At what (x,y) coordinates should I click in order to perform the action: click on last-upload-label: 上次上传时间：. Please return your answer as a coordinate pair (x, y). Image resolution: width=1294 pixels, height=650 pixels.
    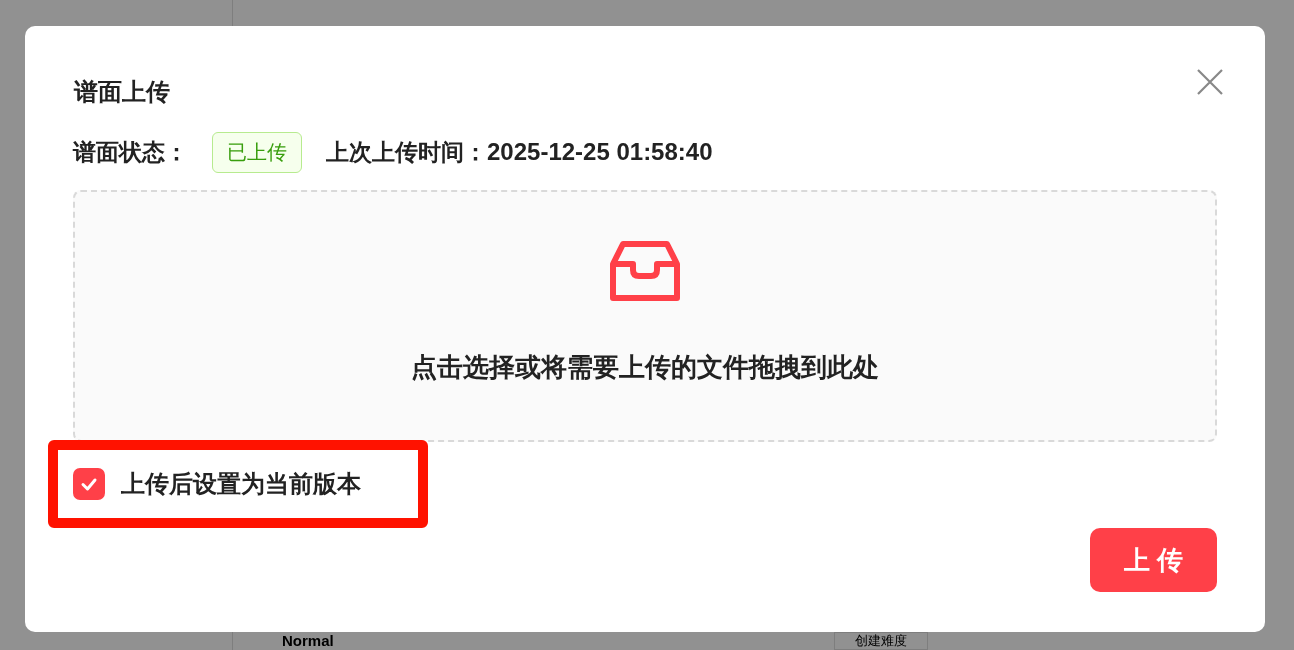
    Looking at the image, I should click on (406, 152).